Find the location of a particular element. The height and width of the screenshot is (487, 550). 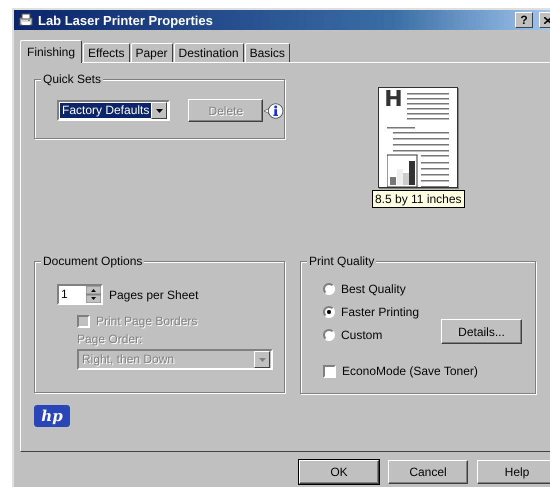

hp-logo: hp is located at coordinates (52, 416).